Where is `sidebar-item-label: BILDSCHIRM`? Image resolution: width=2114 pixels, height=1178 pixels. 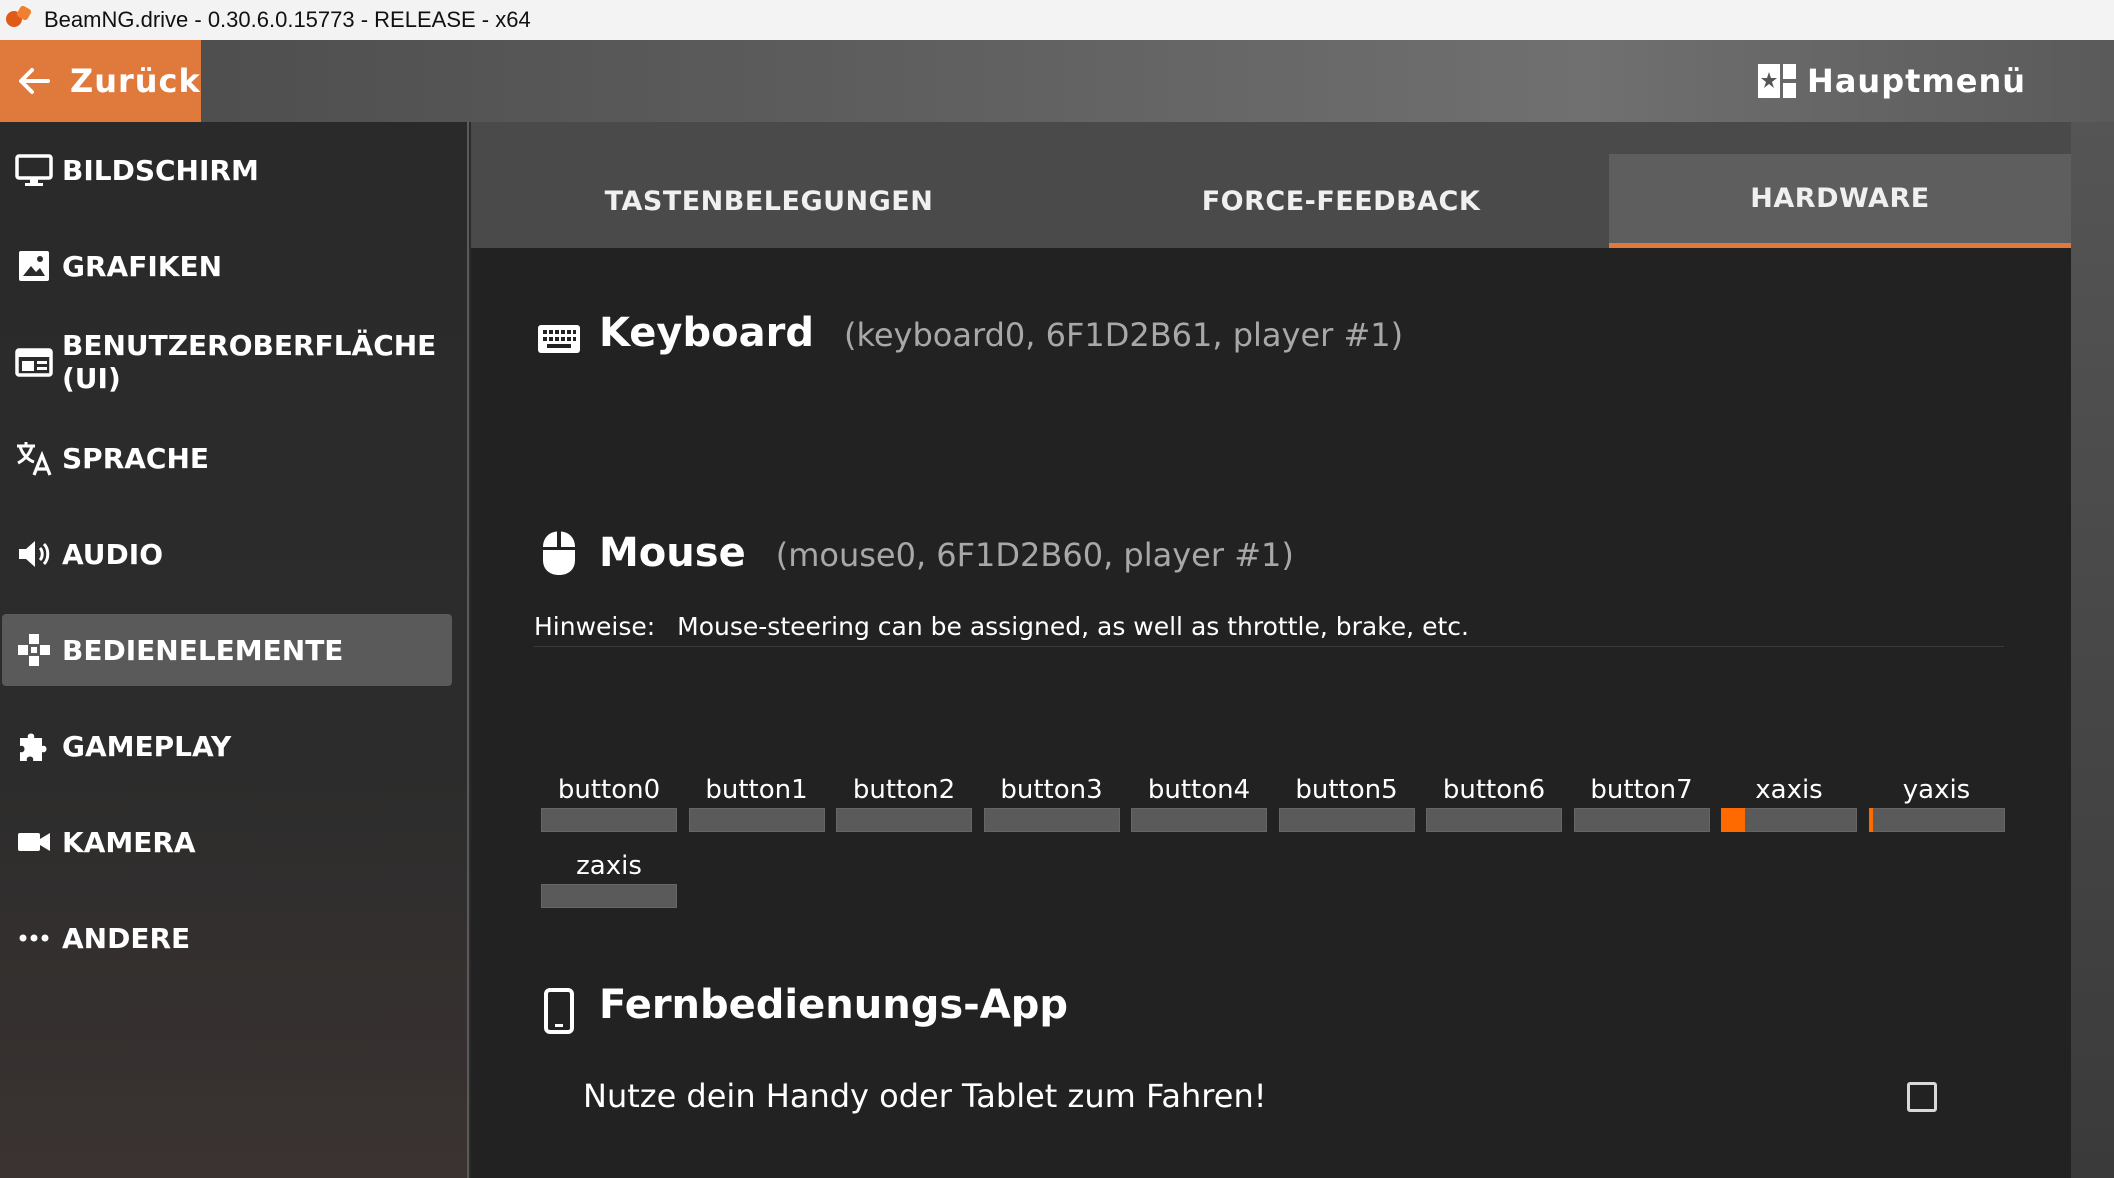 sidebar-item-label: BILDSCHIRM is located at coordinates (160, 170).